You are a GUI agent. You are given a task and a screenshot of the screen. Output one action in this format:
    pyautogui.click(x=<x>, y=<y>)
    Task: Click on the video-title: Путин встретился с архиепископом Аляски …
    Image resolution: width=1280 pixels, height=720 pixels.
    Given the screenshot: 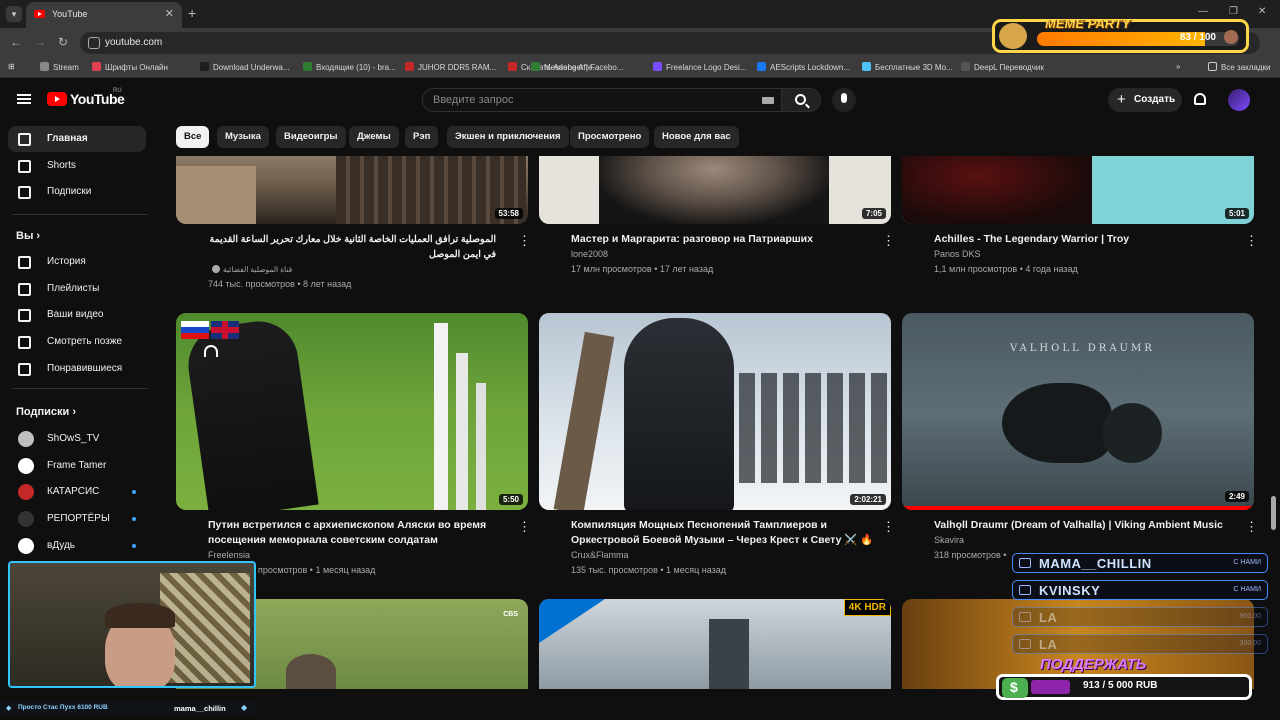 What is the action you would take?
    pyautogui.click(x=358, y=533)
    